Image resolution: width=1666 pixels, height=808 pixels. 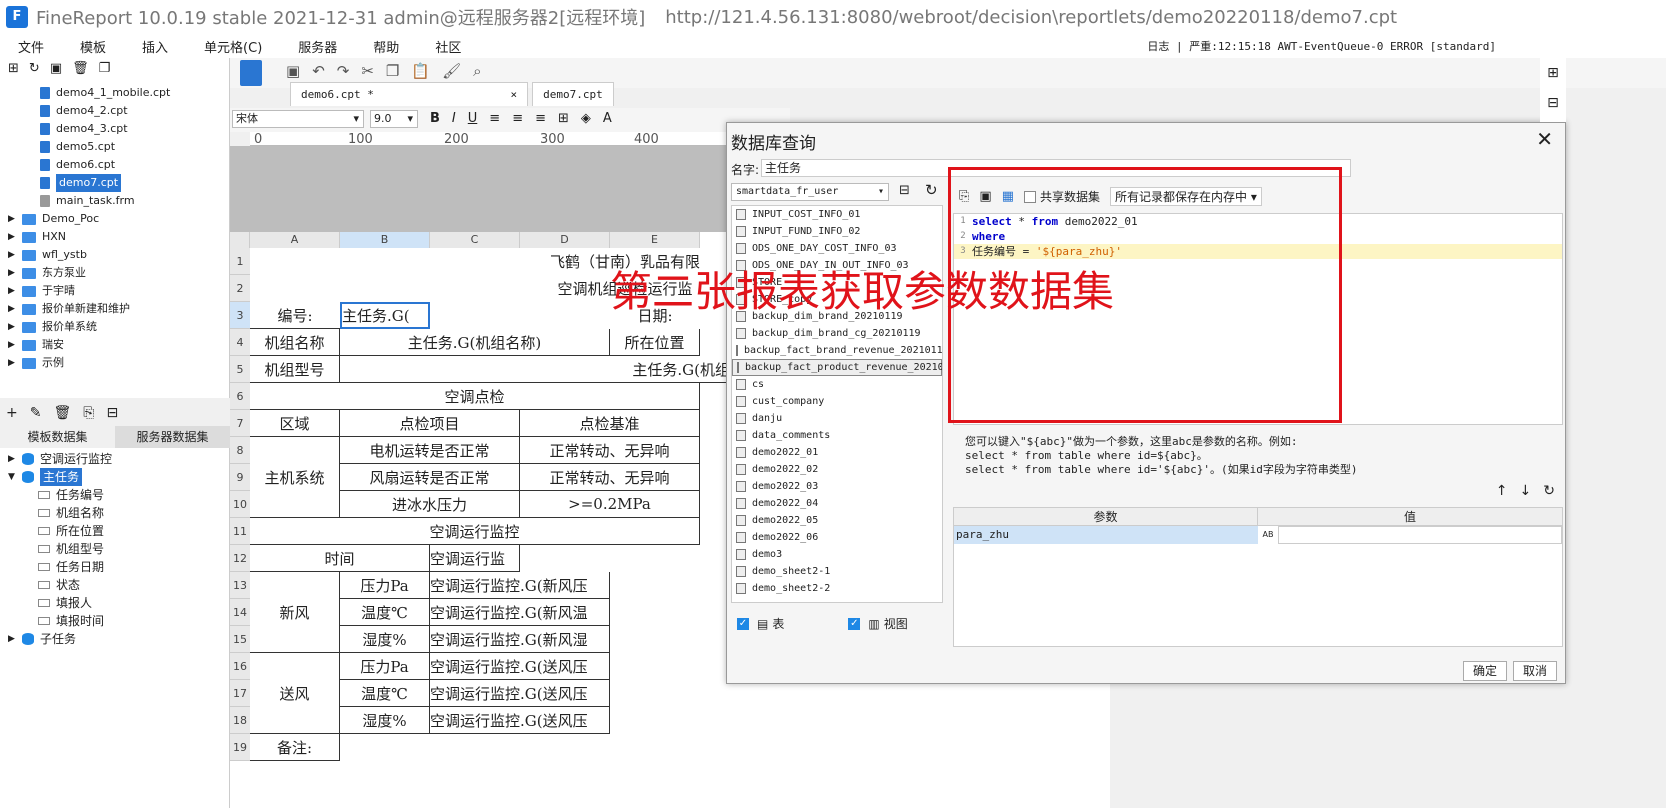 I want to click on align-center-icon: ≡, so click(x=517, y=118).